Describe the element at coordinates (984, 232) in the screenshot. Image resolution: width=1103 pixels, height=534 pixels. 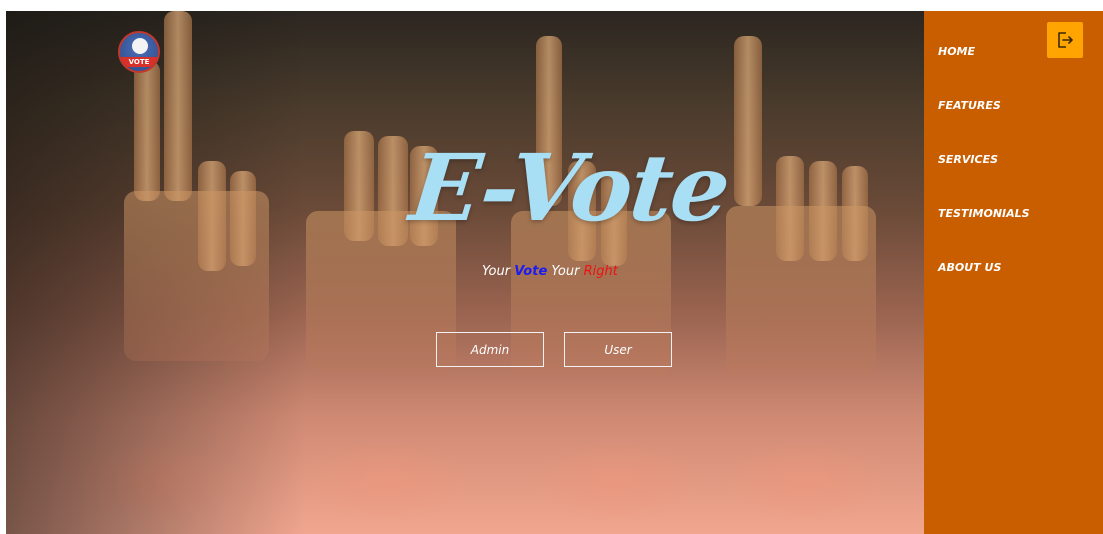
I see `nav-item-testimonials: TESTIMONIALS` at that location.